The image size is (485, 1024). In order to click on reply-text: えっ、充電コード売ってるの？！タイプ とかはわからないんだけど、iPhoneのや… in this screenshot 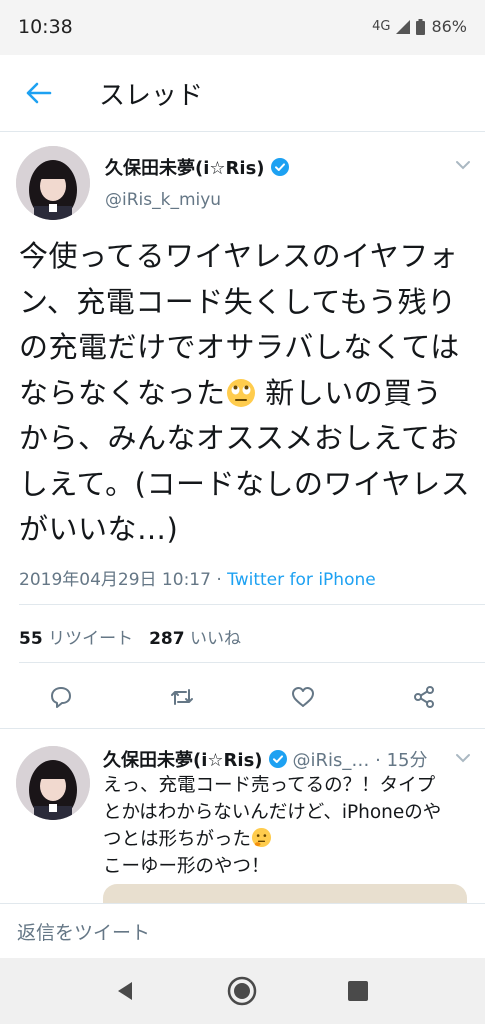, I will do `click(288, 826)`.